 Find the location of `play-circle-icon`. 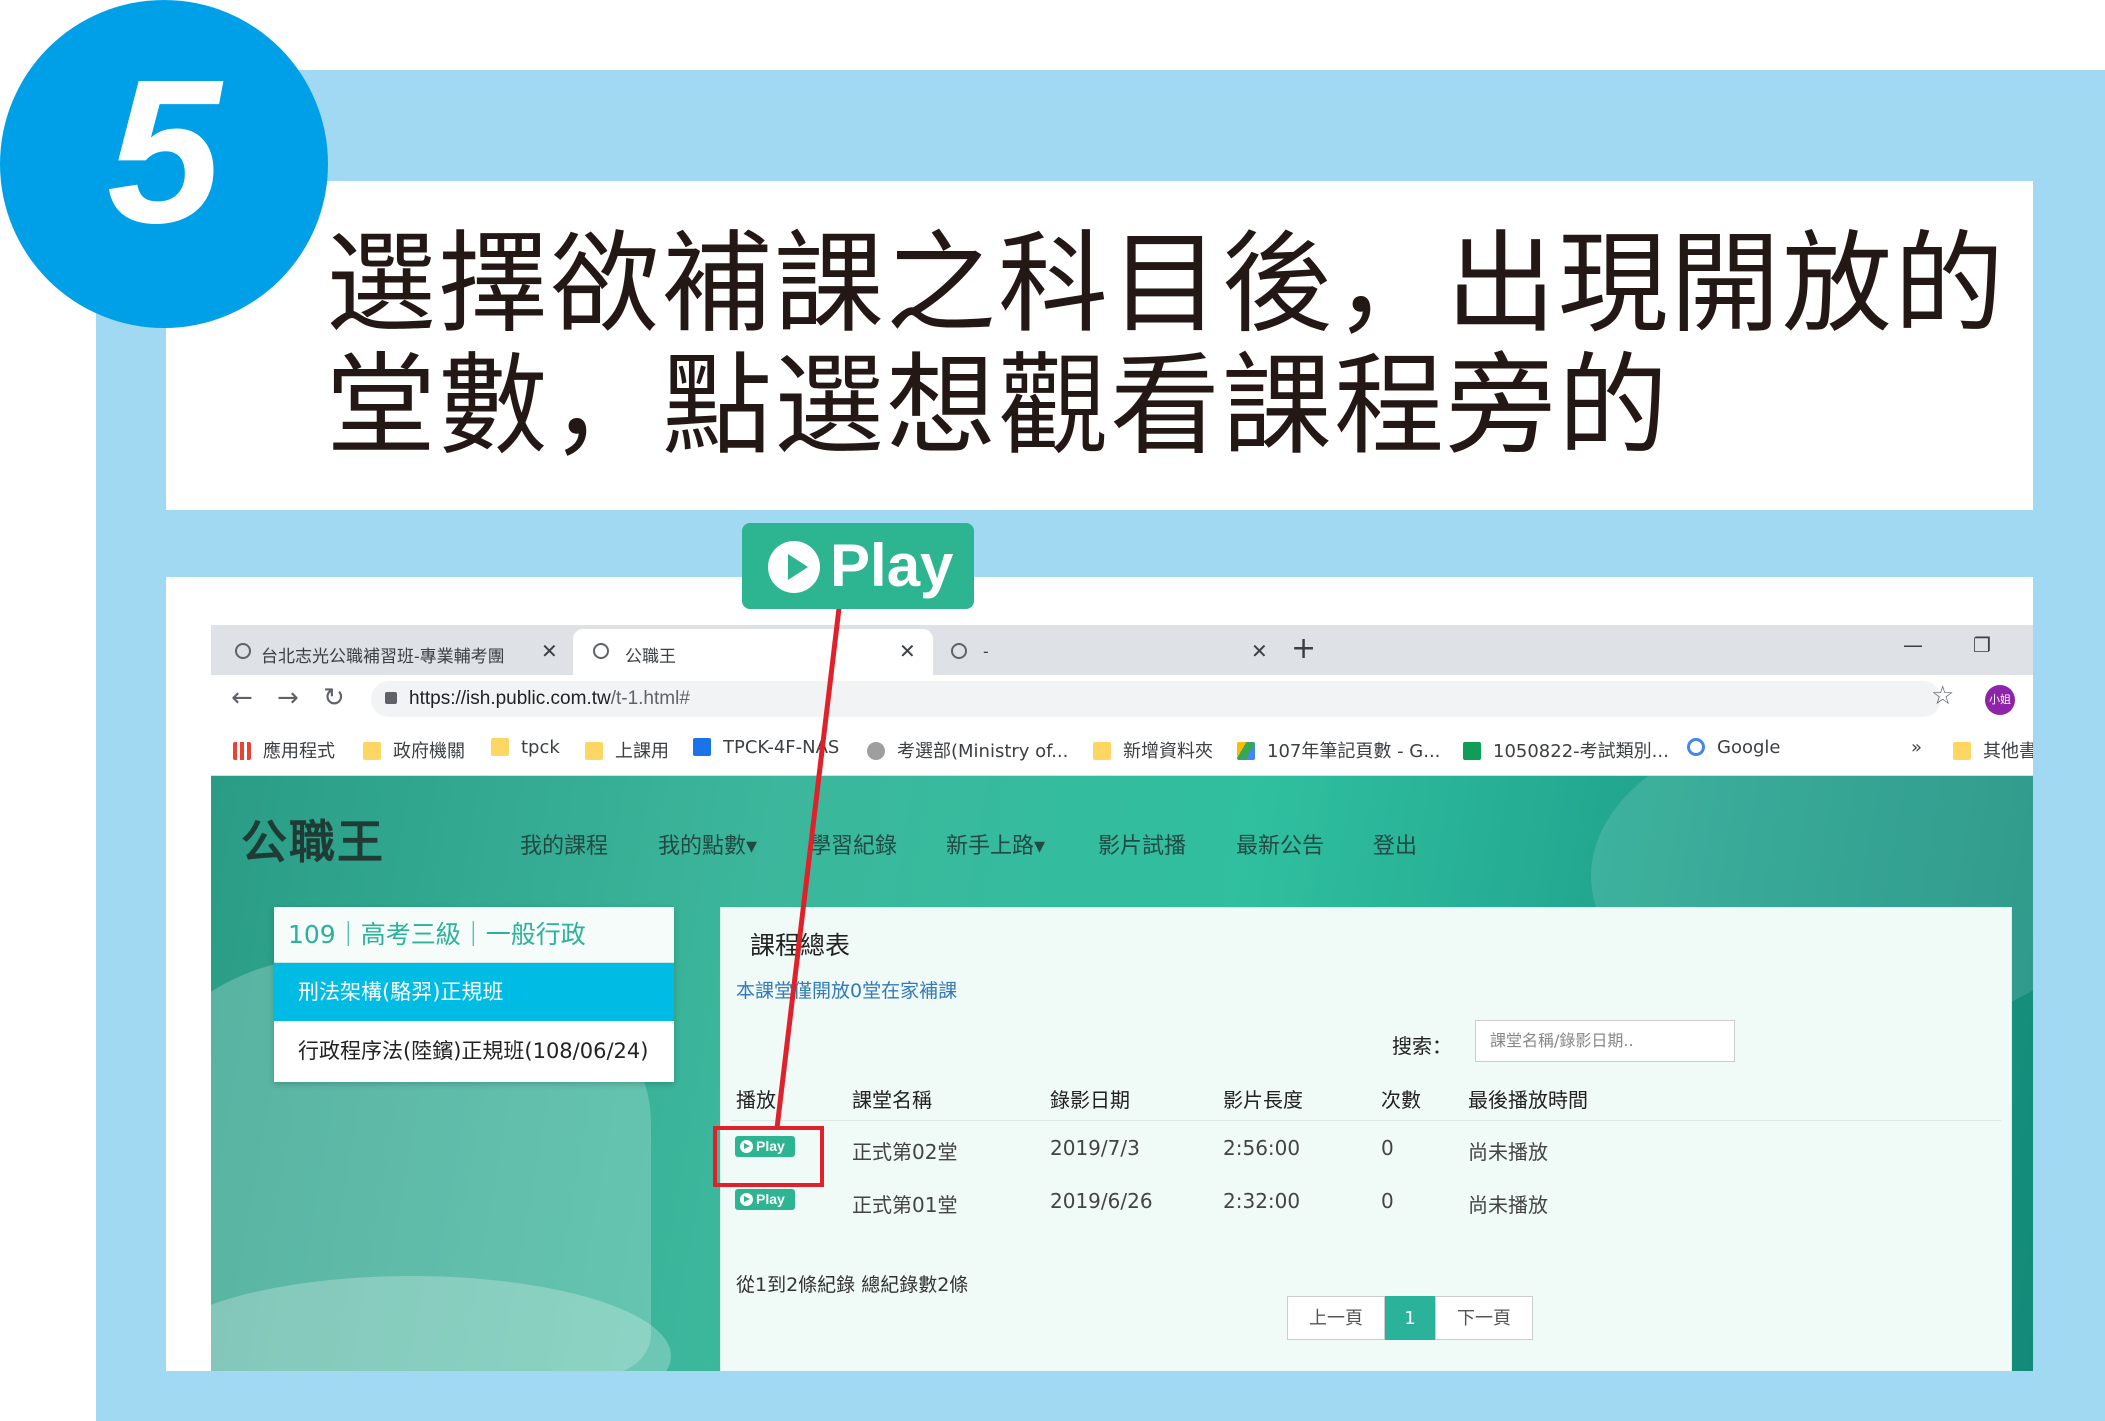

play-circle-icon is located at coordinates (794, 567).